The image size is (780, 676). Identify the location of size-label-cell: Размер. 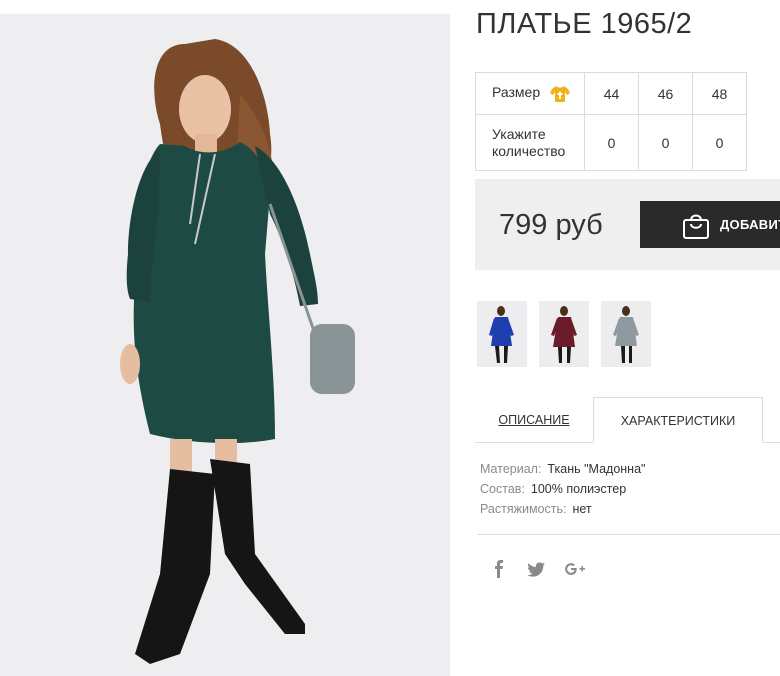
(530, 93).